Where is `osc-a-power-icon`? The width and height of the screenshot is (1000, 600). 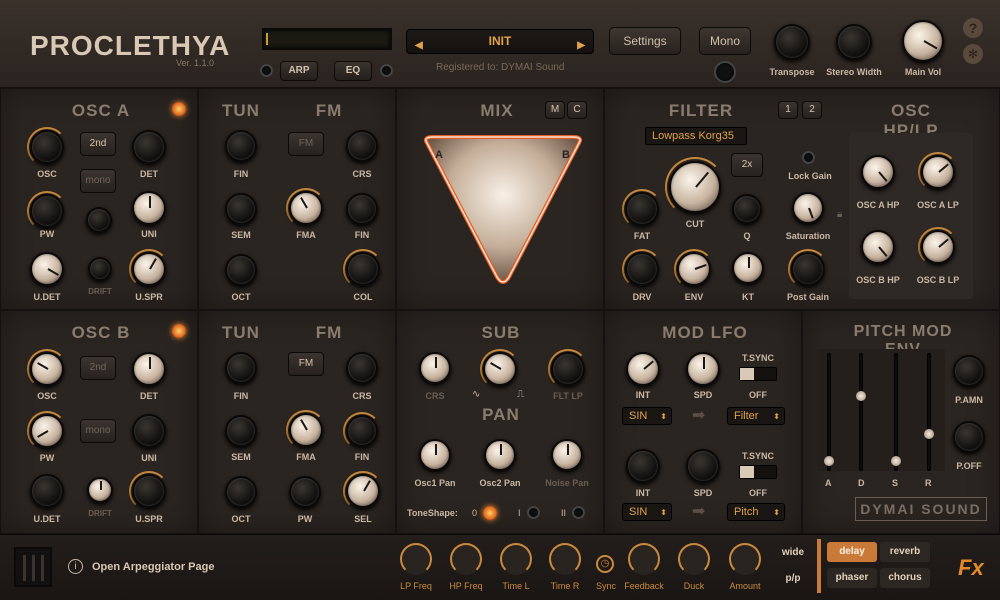 osc-a-power-icon is located at coordinates (179, 109).